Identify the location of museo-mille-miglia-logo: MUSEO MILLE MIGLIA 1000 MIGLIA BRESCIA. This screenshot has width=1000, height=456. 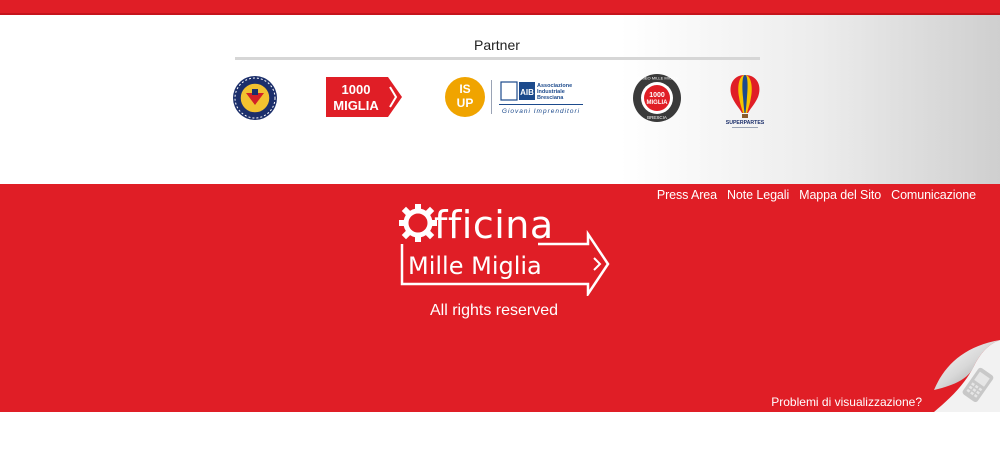
(657, 98).